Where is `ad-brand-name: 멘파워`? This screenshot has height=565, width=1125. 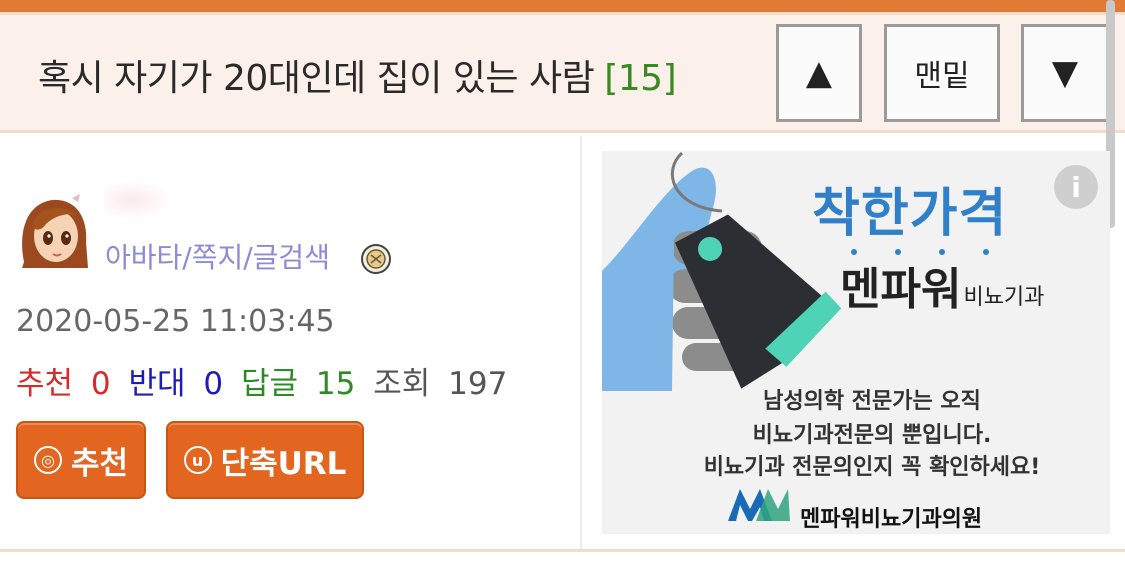 ad-brand-name: 멘파워 is located at coordinates (901, 289).